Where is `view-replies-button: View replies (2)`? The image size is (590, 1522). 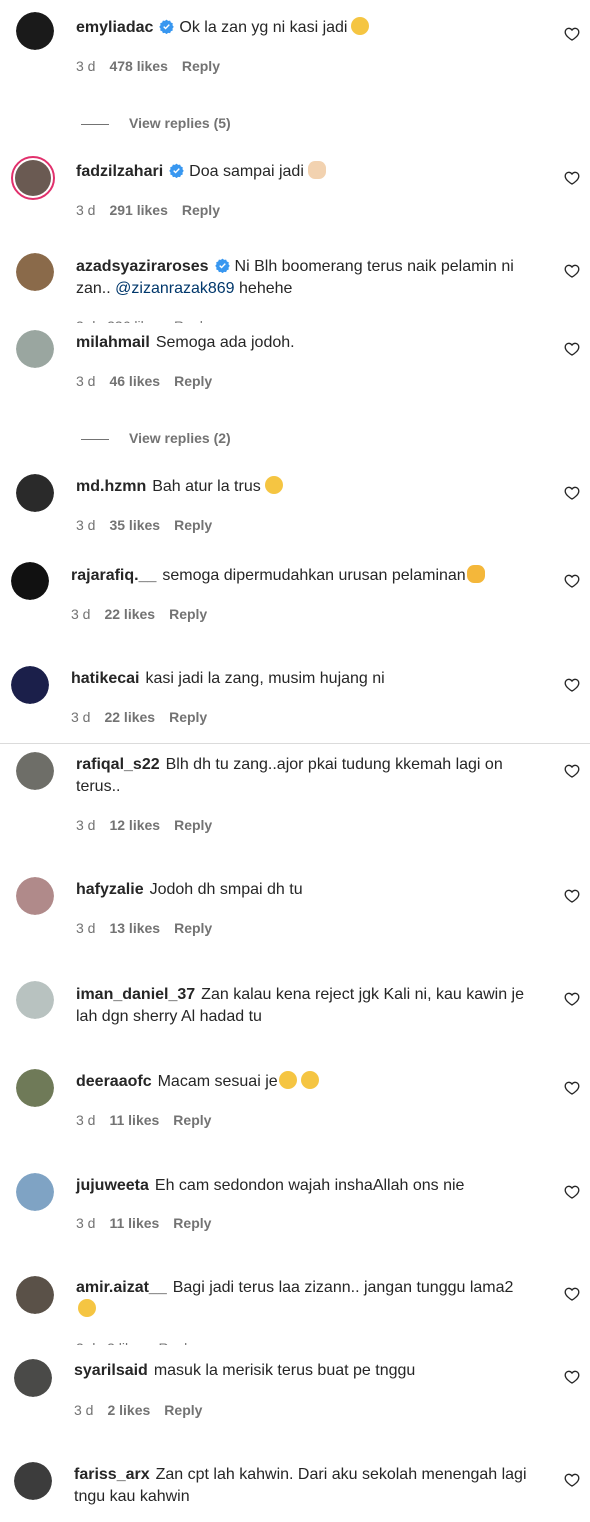
view-replies-button: View replies (2) is located at coordinates (156, 438).